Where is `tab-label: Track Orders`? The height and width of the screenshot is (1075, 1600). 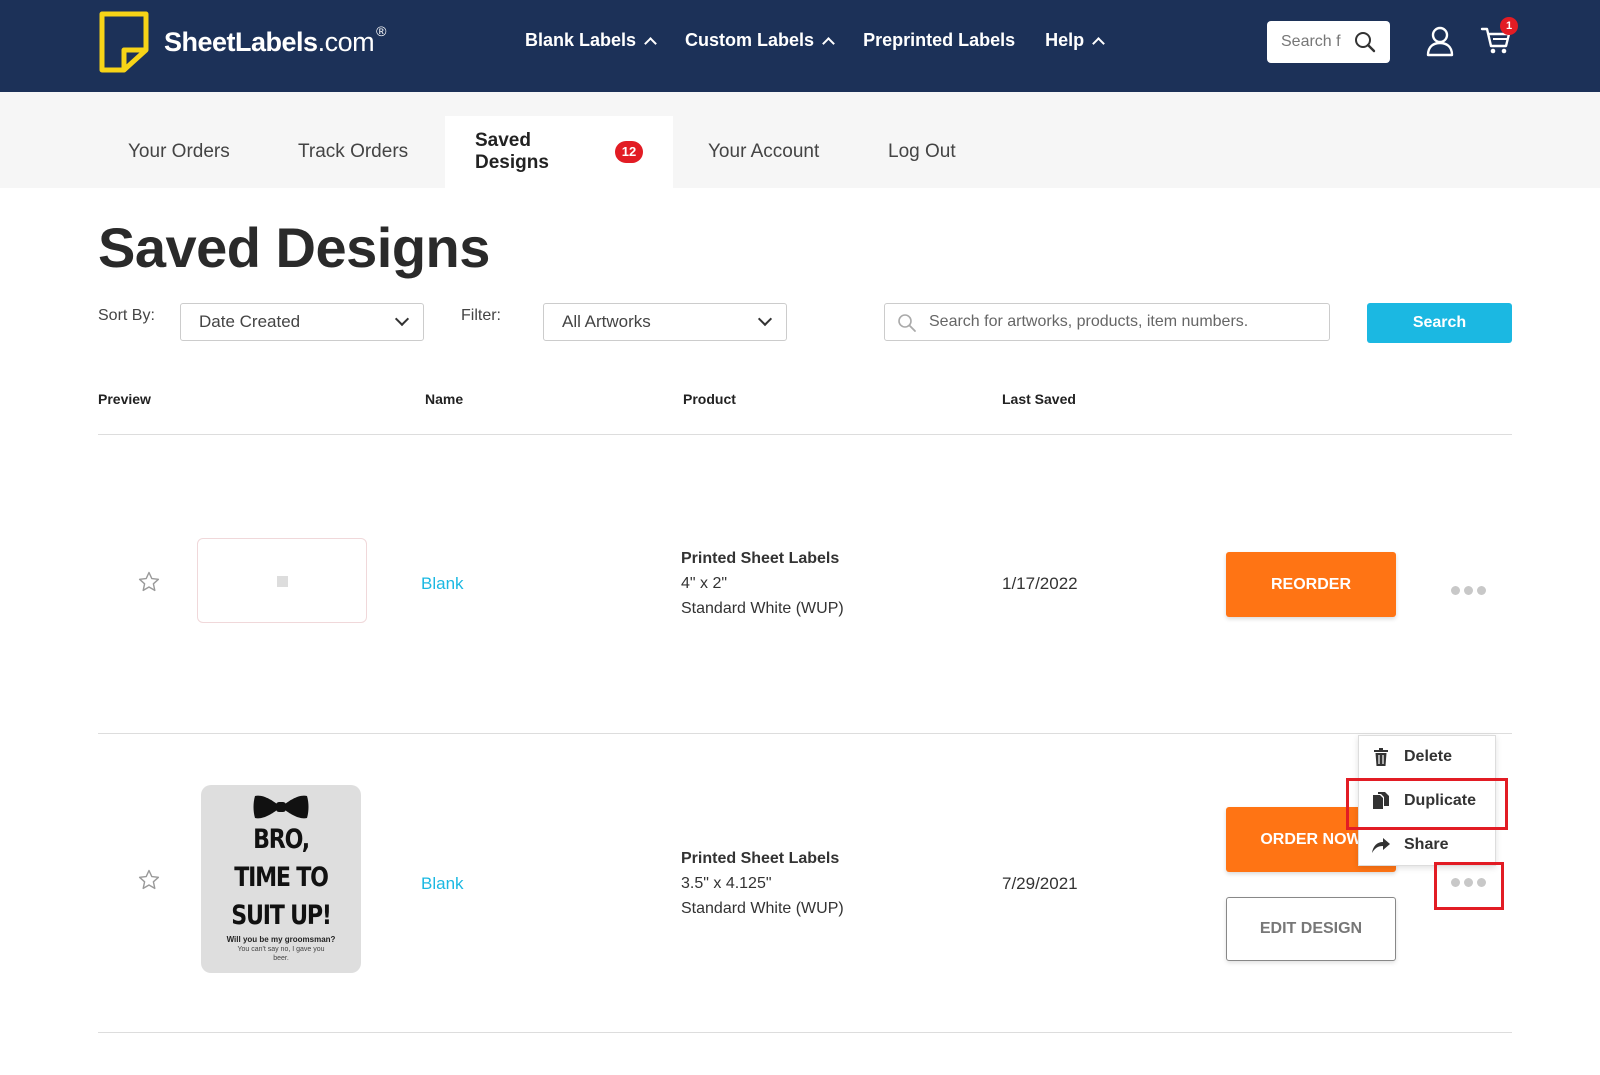 tab-label: Track Orders is located at coordinates (353, 151).